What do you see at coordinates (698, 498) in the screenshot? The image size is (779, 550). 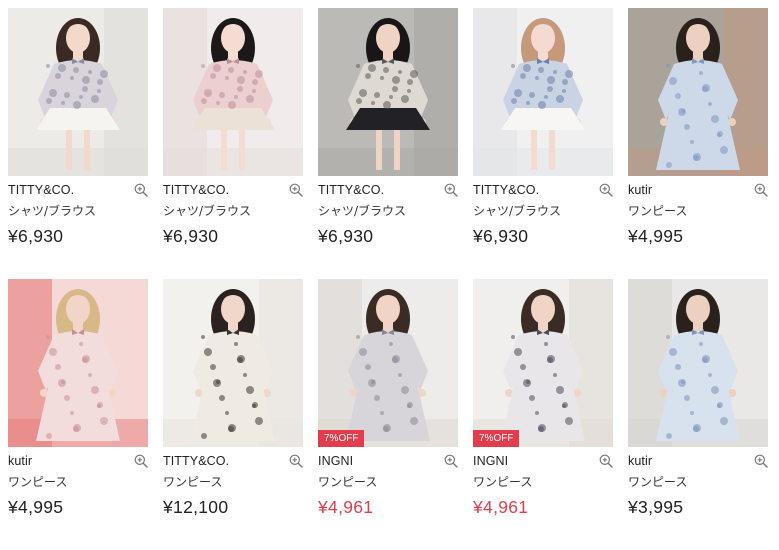 I see `product-info: kutir ワンピース ¥3,995` at bounding box center [698, 498].